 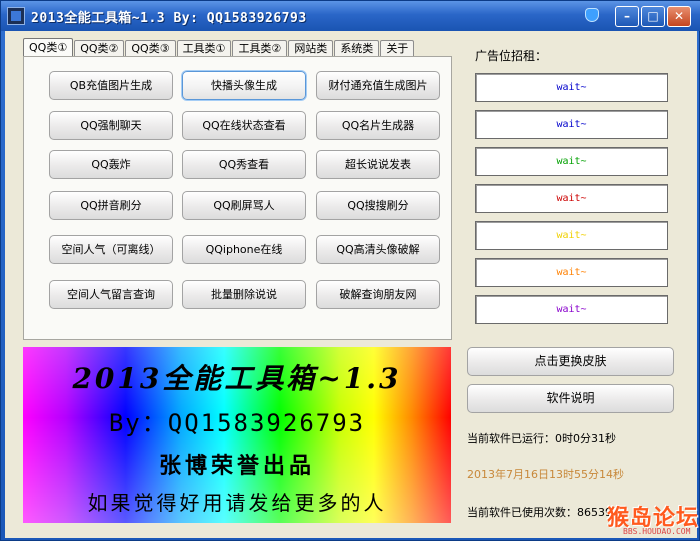 What do you see at coordinates (111, 85) in the screenshot?
I see `qb-recharge-image-button: QB充值图片生成` at bounding box center [111, 85].